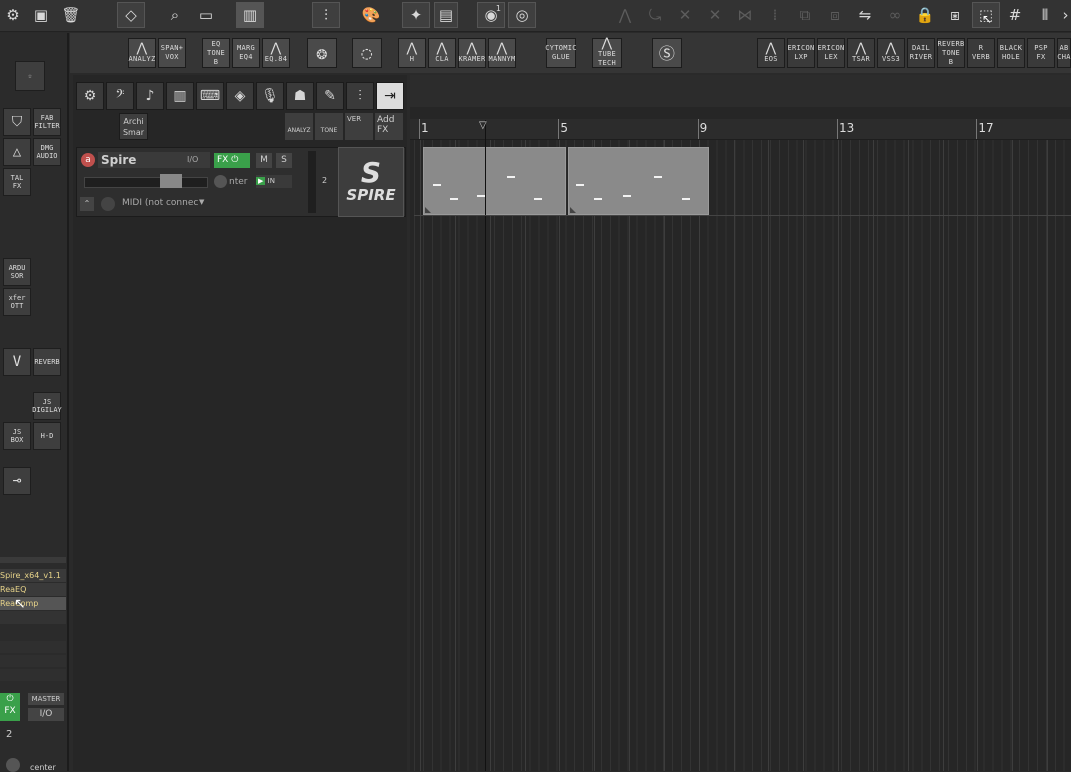 This screenshot has width=1071, height=772. I want to click on eq-icon: ⫶, so click(360, 96).